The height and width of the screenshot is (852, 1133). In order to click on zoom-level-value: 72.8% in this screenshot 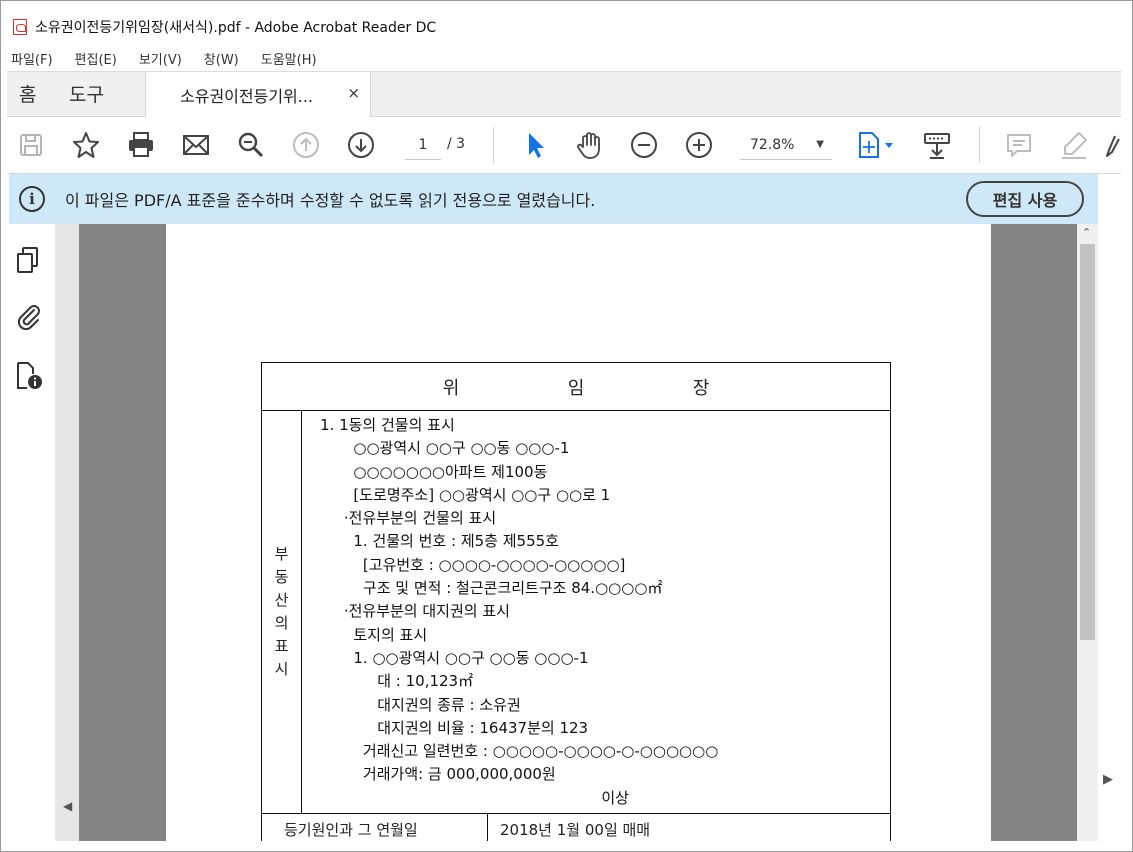, I will do `click(772, 145)`.